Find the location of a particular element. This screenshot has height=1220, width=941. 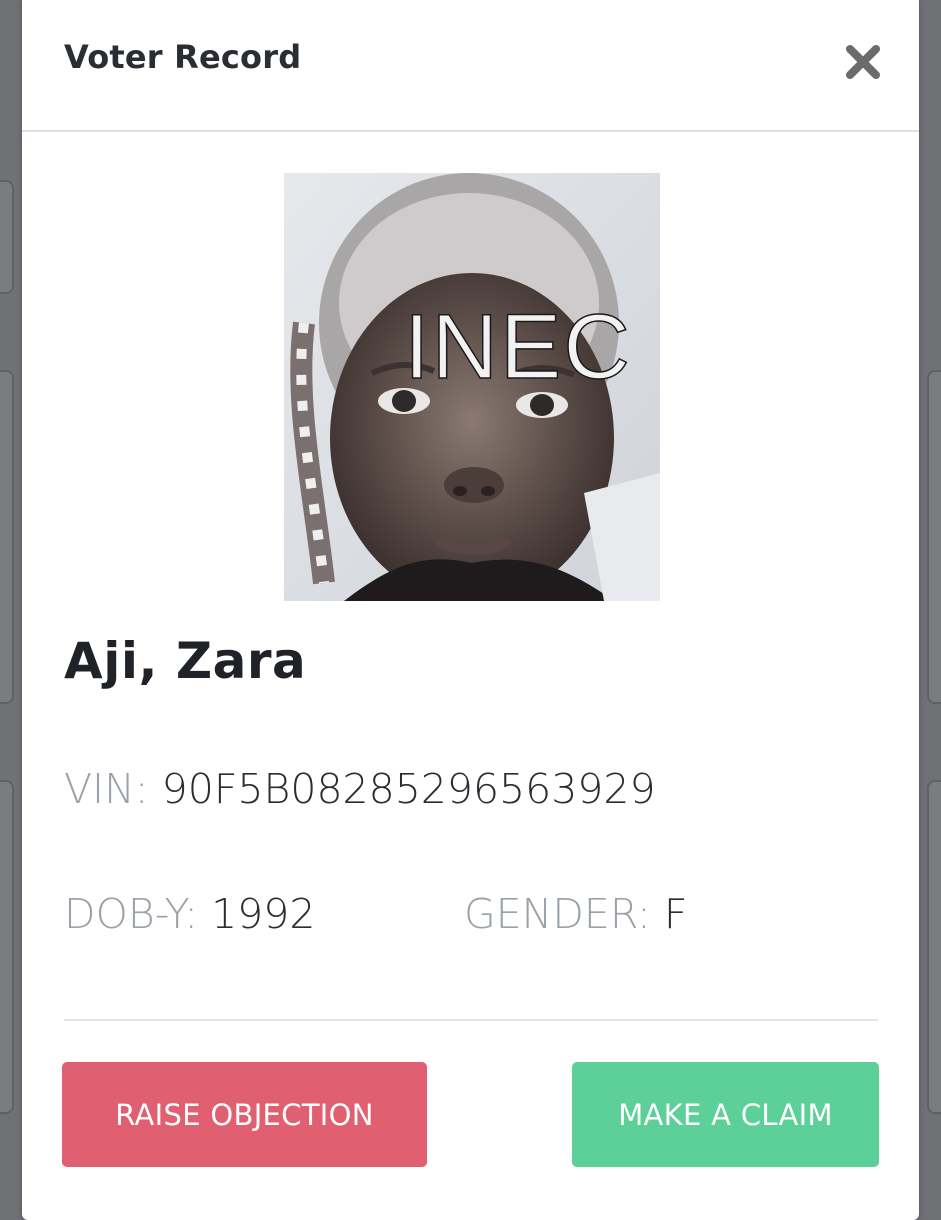

voter-photo: INEC is located at coordinates (472, 387).